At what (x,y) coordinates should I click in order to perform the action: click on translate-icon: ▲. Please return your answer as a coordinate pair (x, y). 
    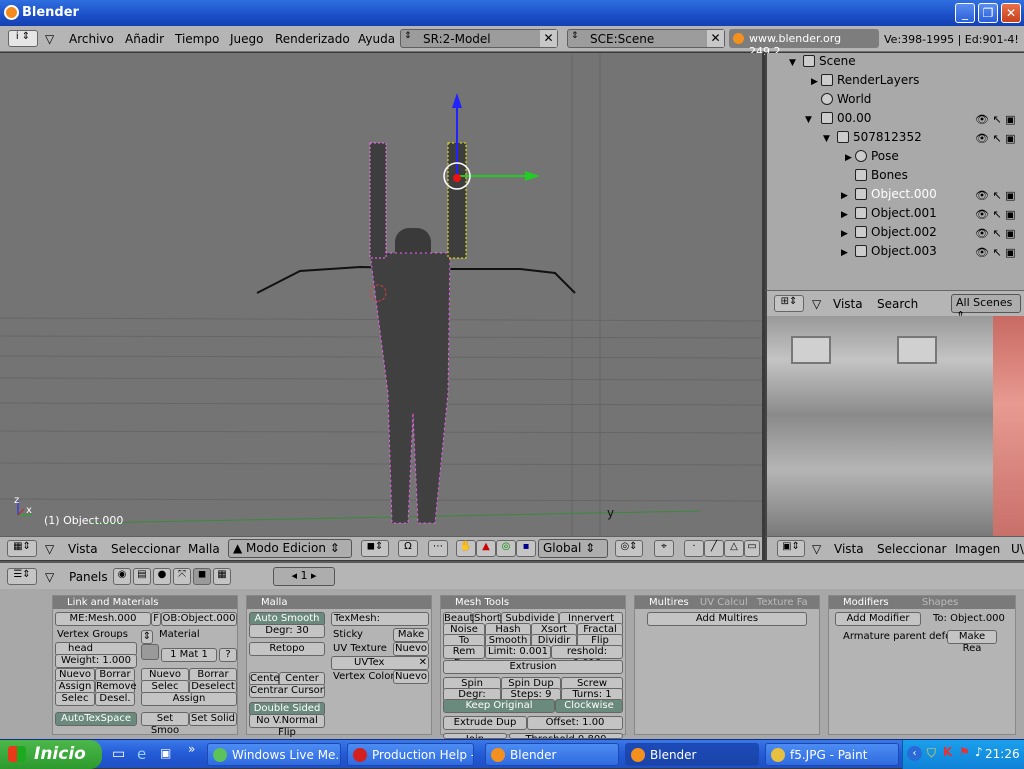
    Looking at the image, I should click on (486, 548).